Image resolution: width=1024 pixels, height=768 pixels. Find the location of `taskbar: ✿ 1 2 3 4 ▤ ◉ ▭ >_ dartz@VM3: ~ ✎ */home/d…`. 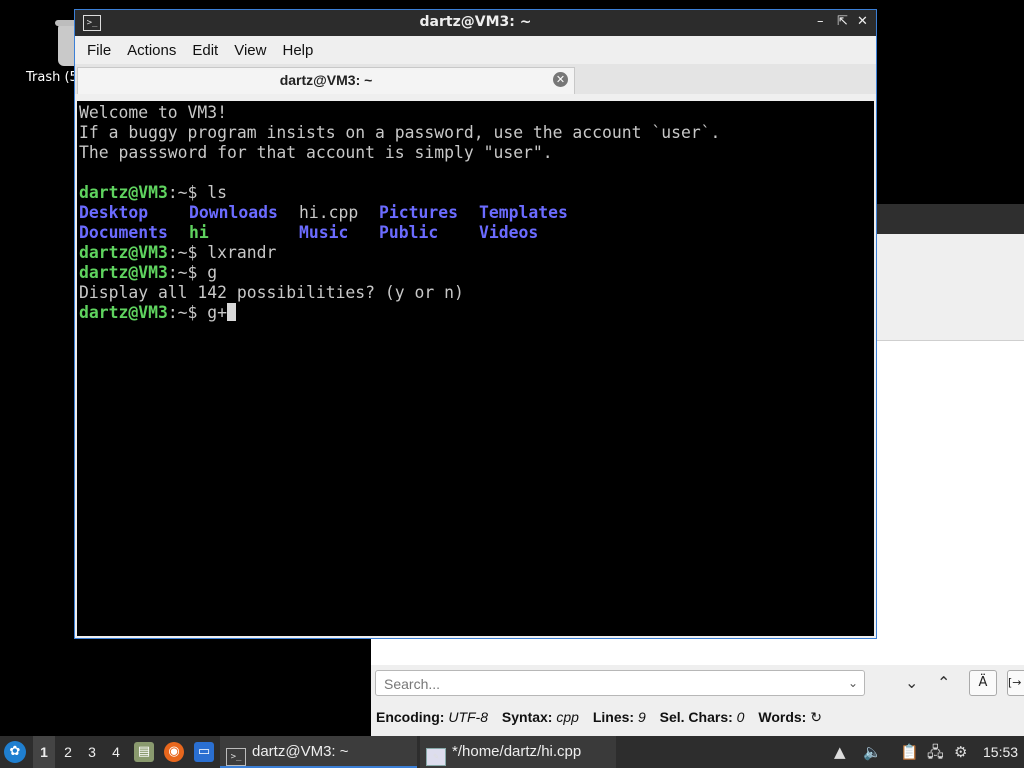

taskbar: ✿ 1 2 3 4 ▤ ◉ ▭ >_ dartz@VM3: ~ ✎ */home/d… is located at coordinates (512, 752).